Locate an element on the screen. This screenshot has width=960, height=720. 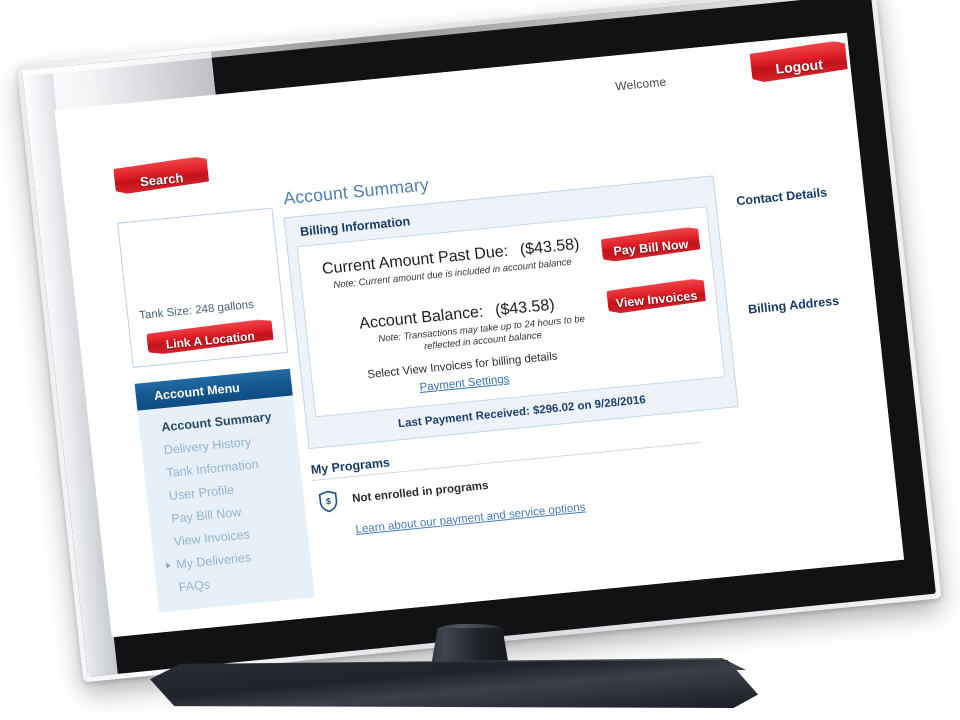
contact-details-heading: Contact Details is located at coordinates (781, 197).